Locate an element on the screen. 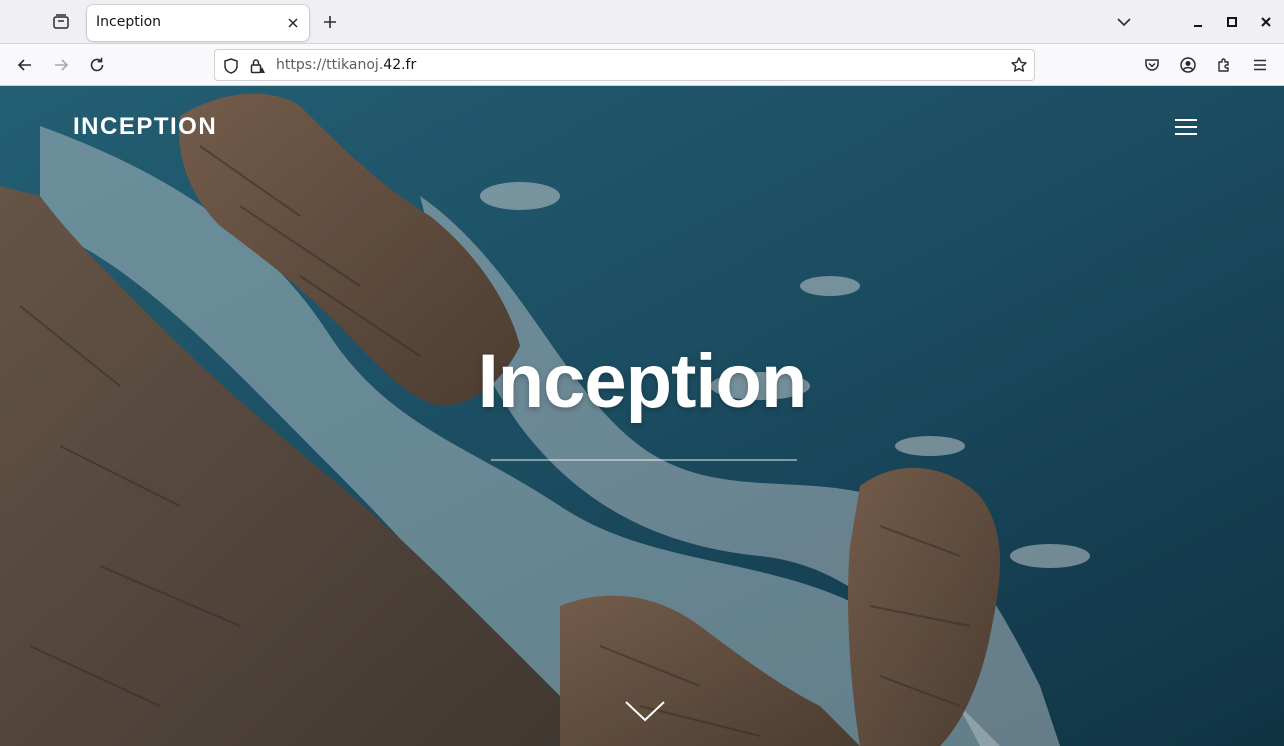 The width and height of the screenshot is (1284, 746). shield-icon is located at coordinates (231, 66).